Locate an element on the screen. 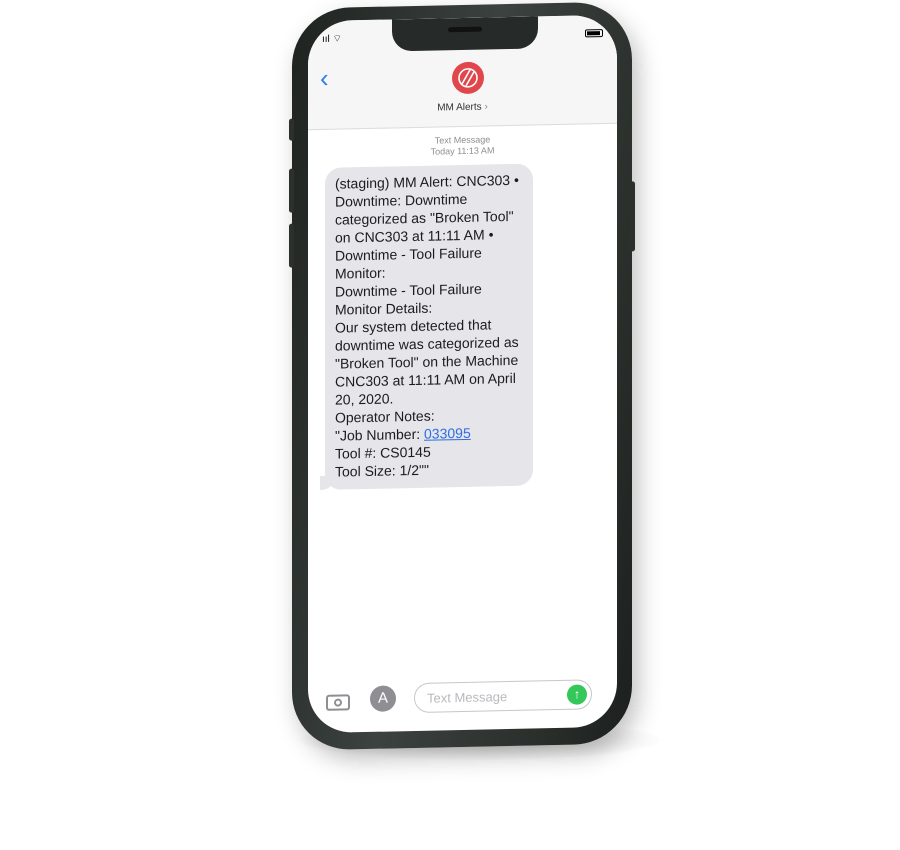 The width and height of the screenshot is (900, 850). message-timestamp: Text Message Today 11:13 AM is located at coordinates (462, 146).